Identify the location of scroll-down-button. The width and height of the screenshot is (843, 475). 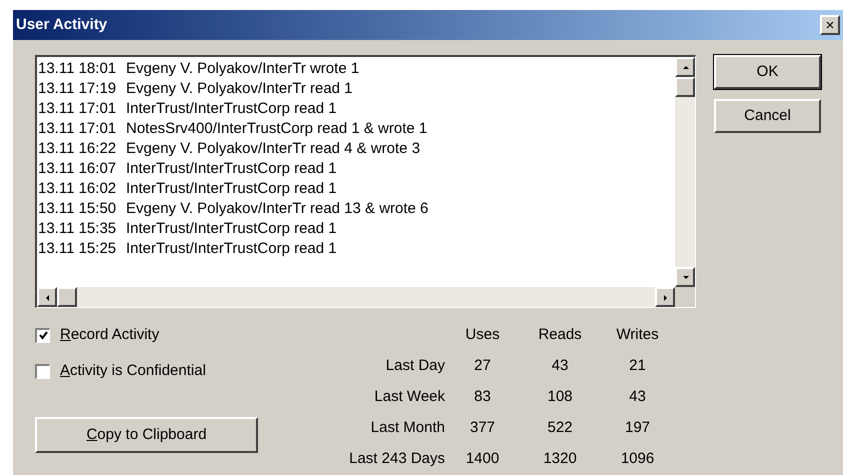
(685, 277).